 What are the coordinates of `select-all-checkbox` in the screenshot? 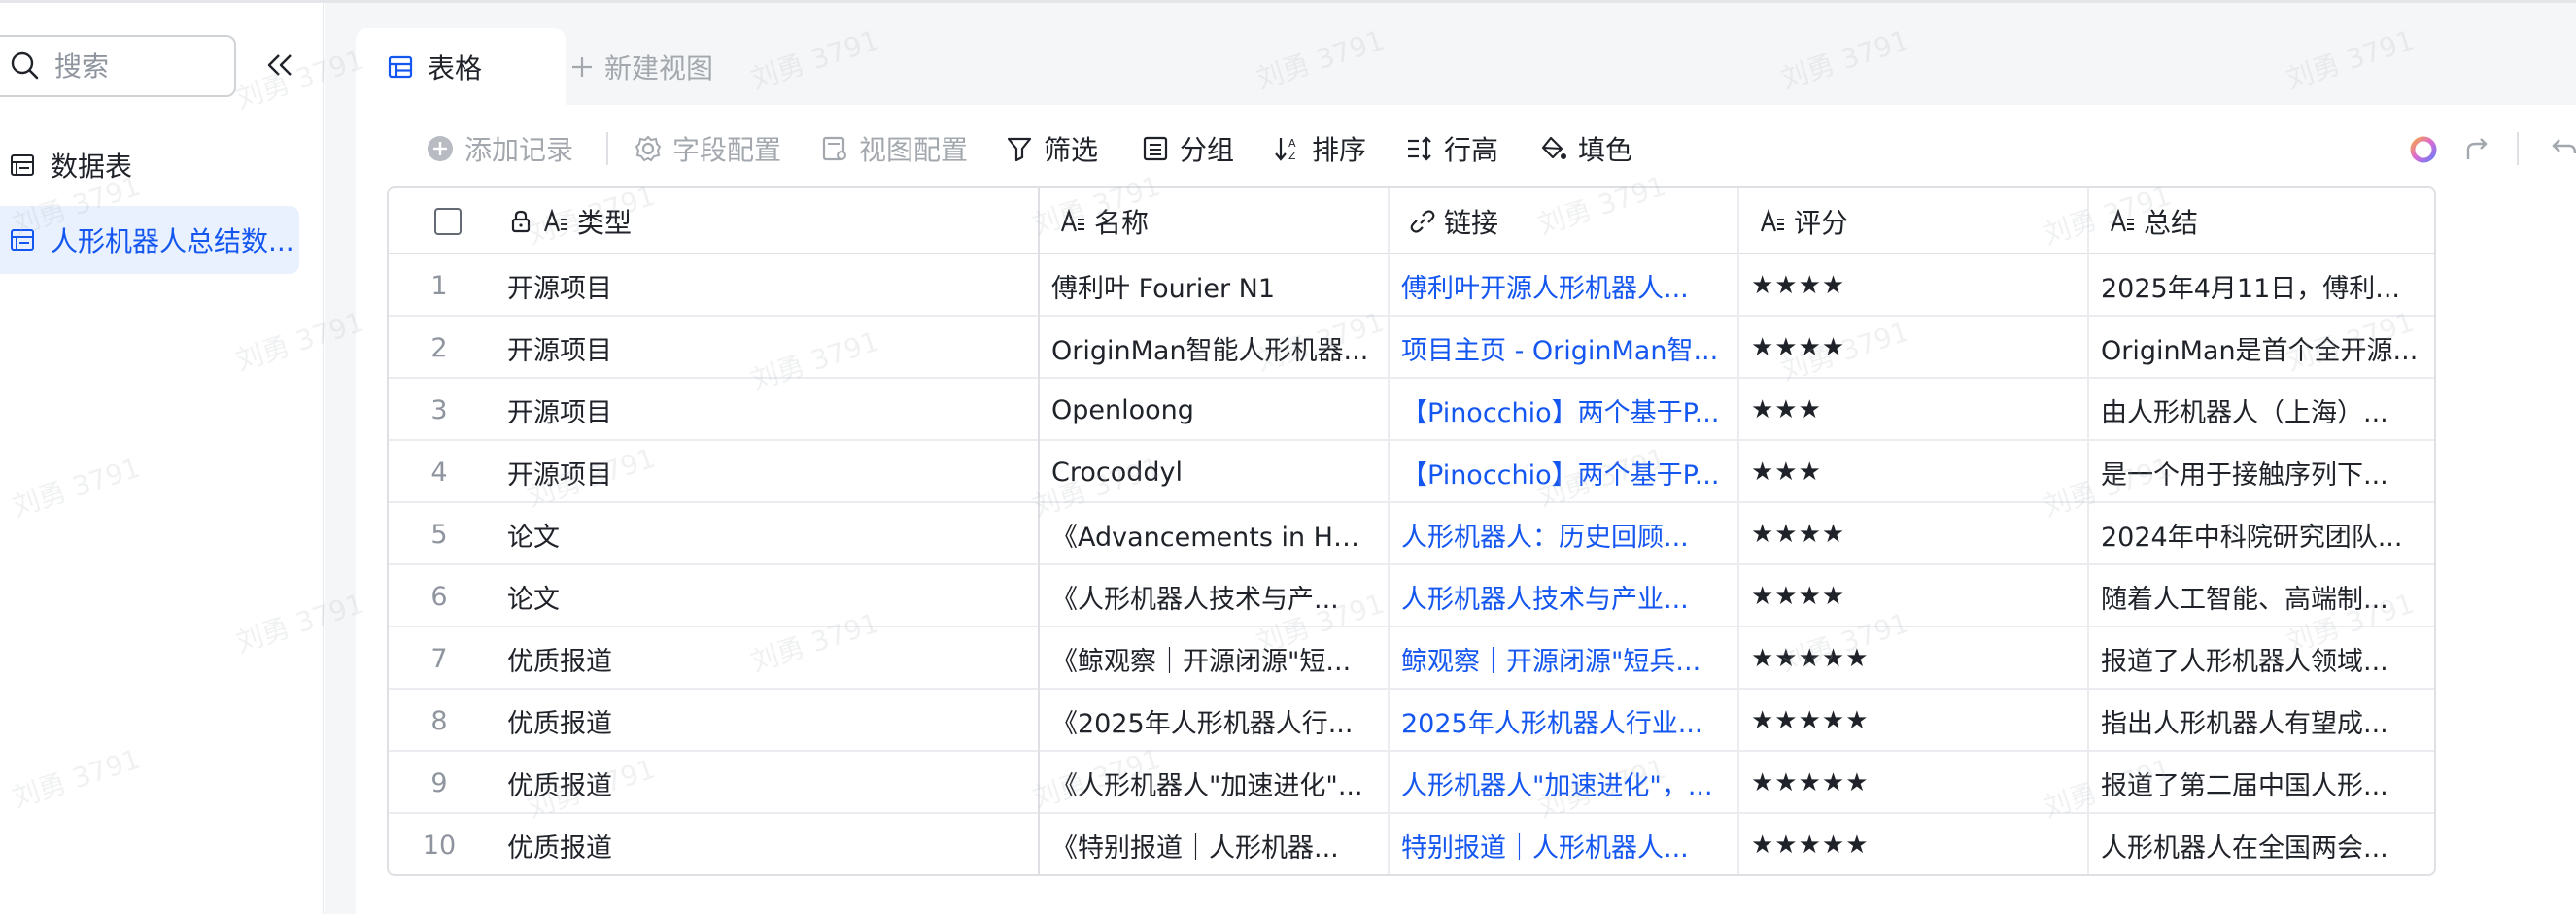 It's located at (448, 221).